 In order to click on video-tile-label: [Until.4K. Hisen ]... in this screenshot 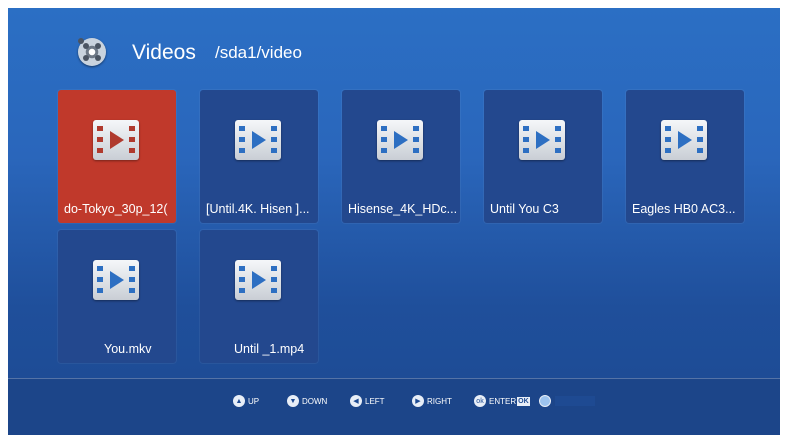, I will do `click(258, 209)`.